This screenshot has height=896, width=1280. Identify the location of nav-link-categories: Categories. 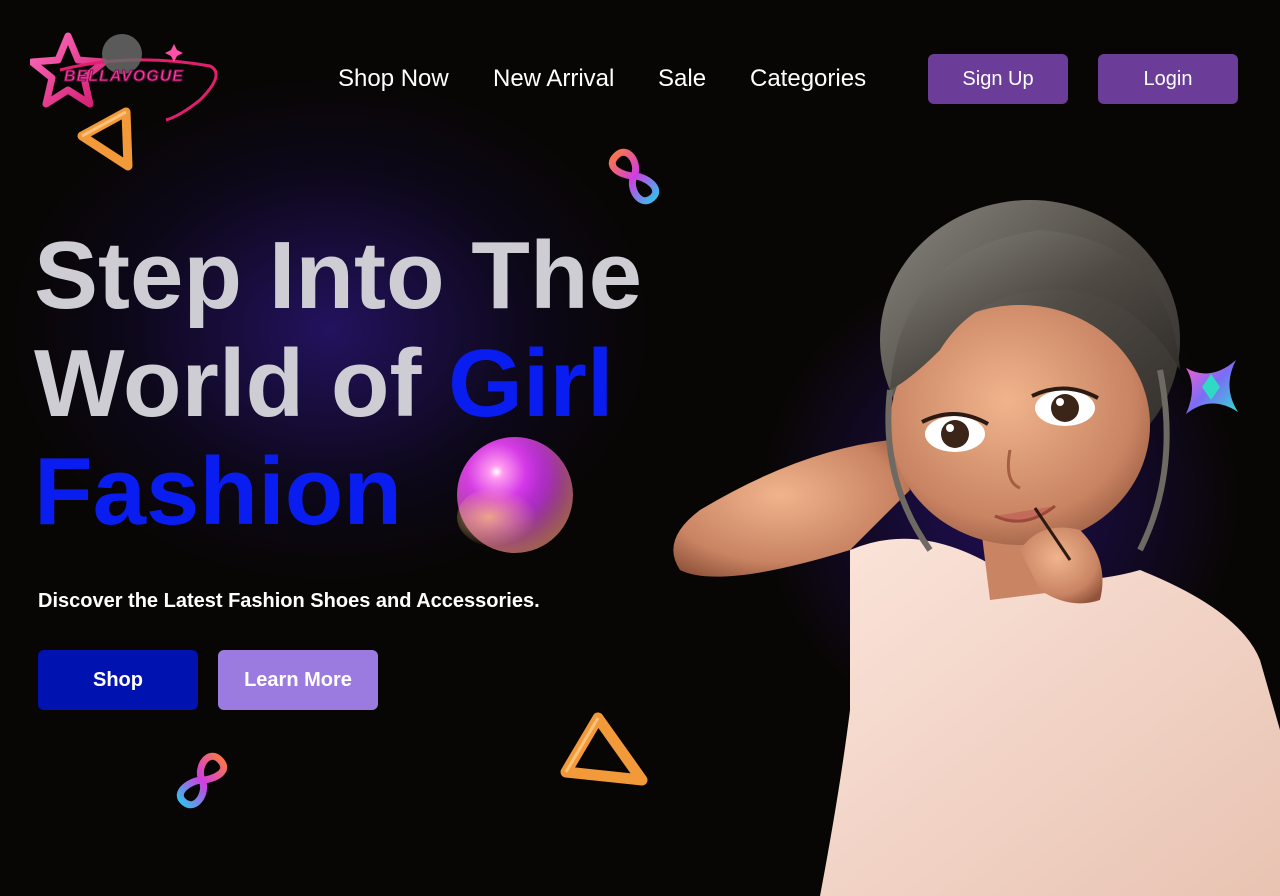
(808, 79).